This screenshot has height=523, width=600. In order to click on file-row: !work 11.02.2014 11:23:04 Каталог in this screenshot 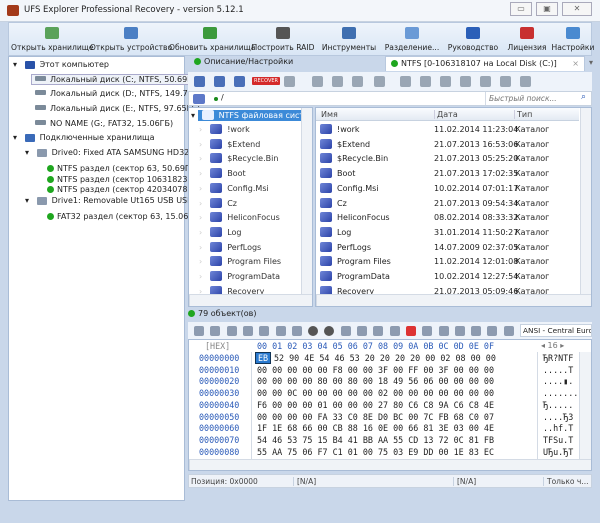, I will do `click(447, 130)`.